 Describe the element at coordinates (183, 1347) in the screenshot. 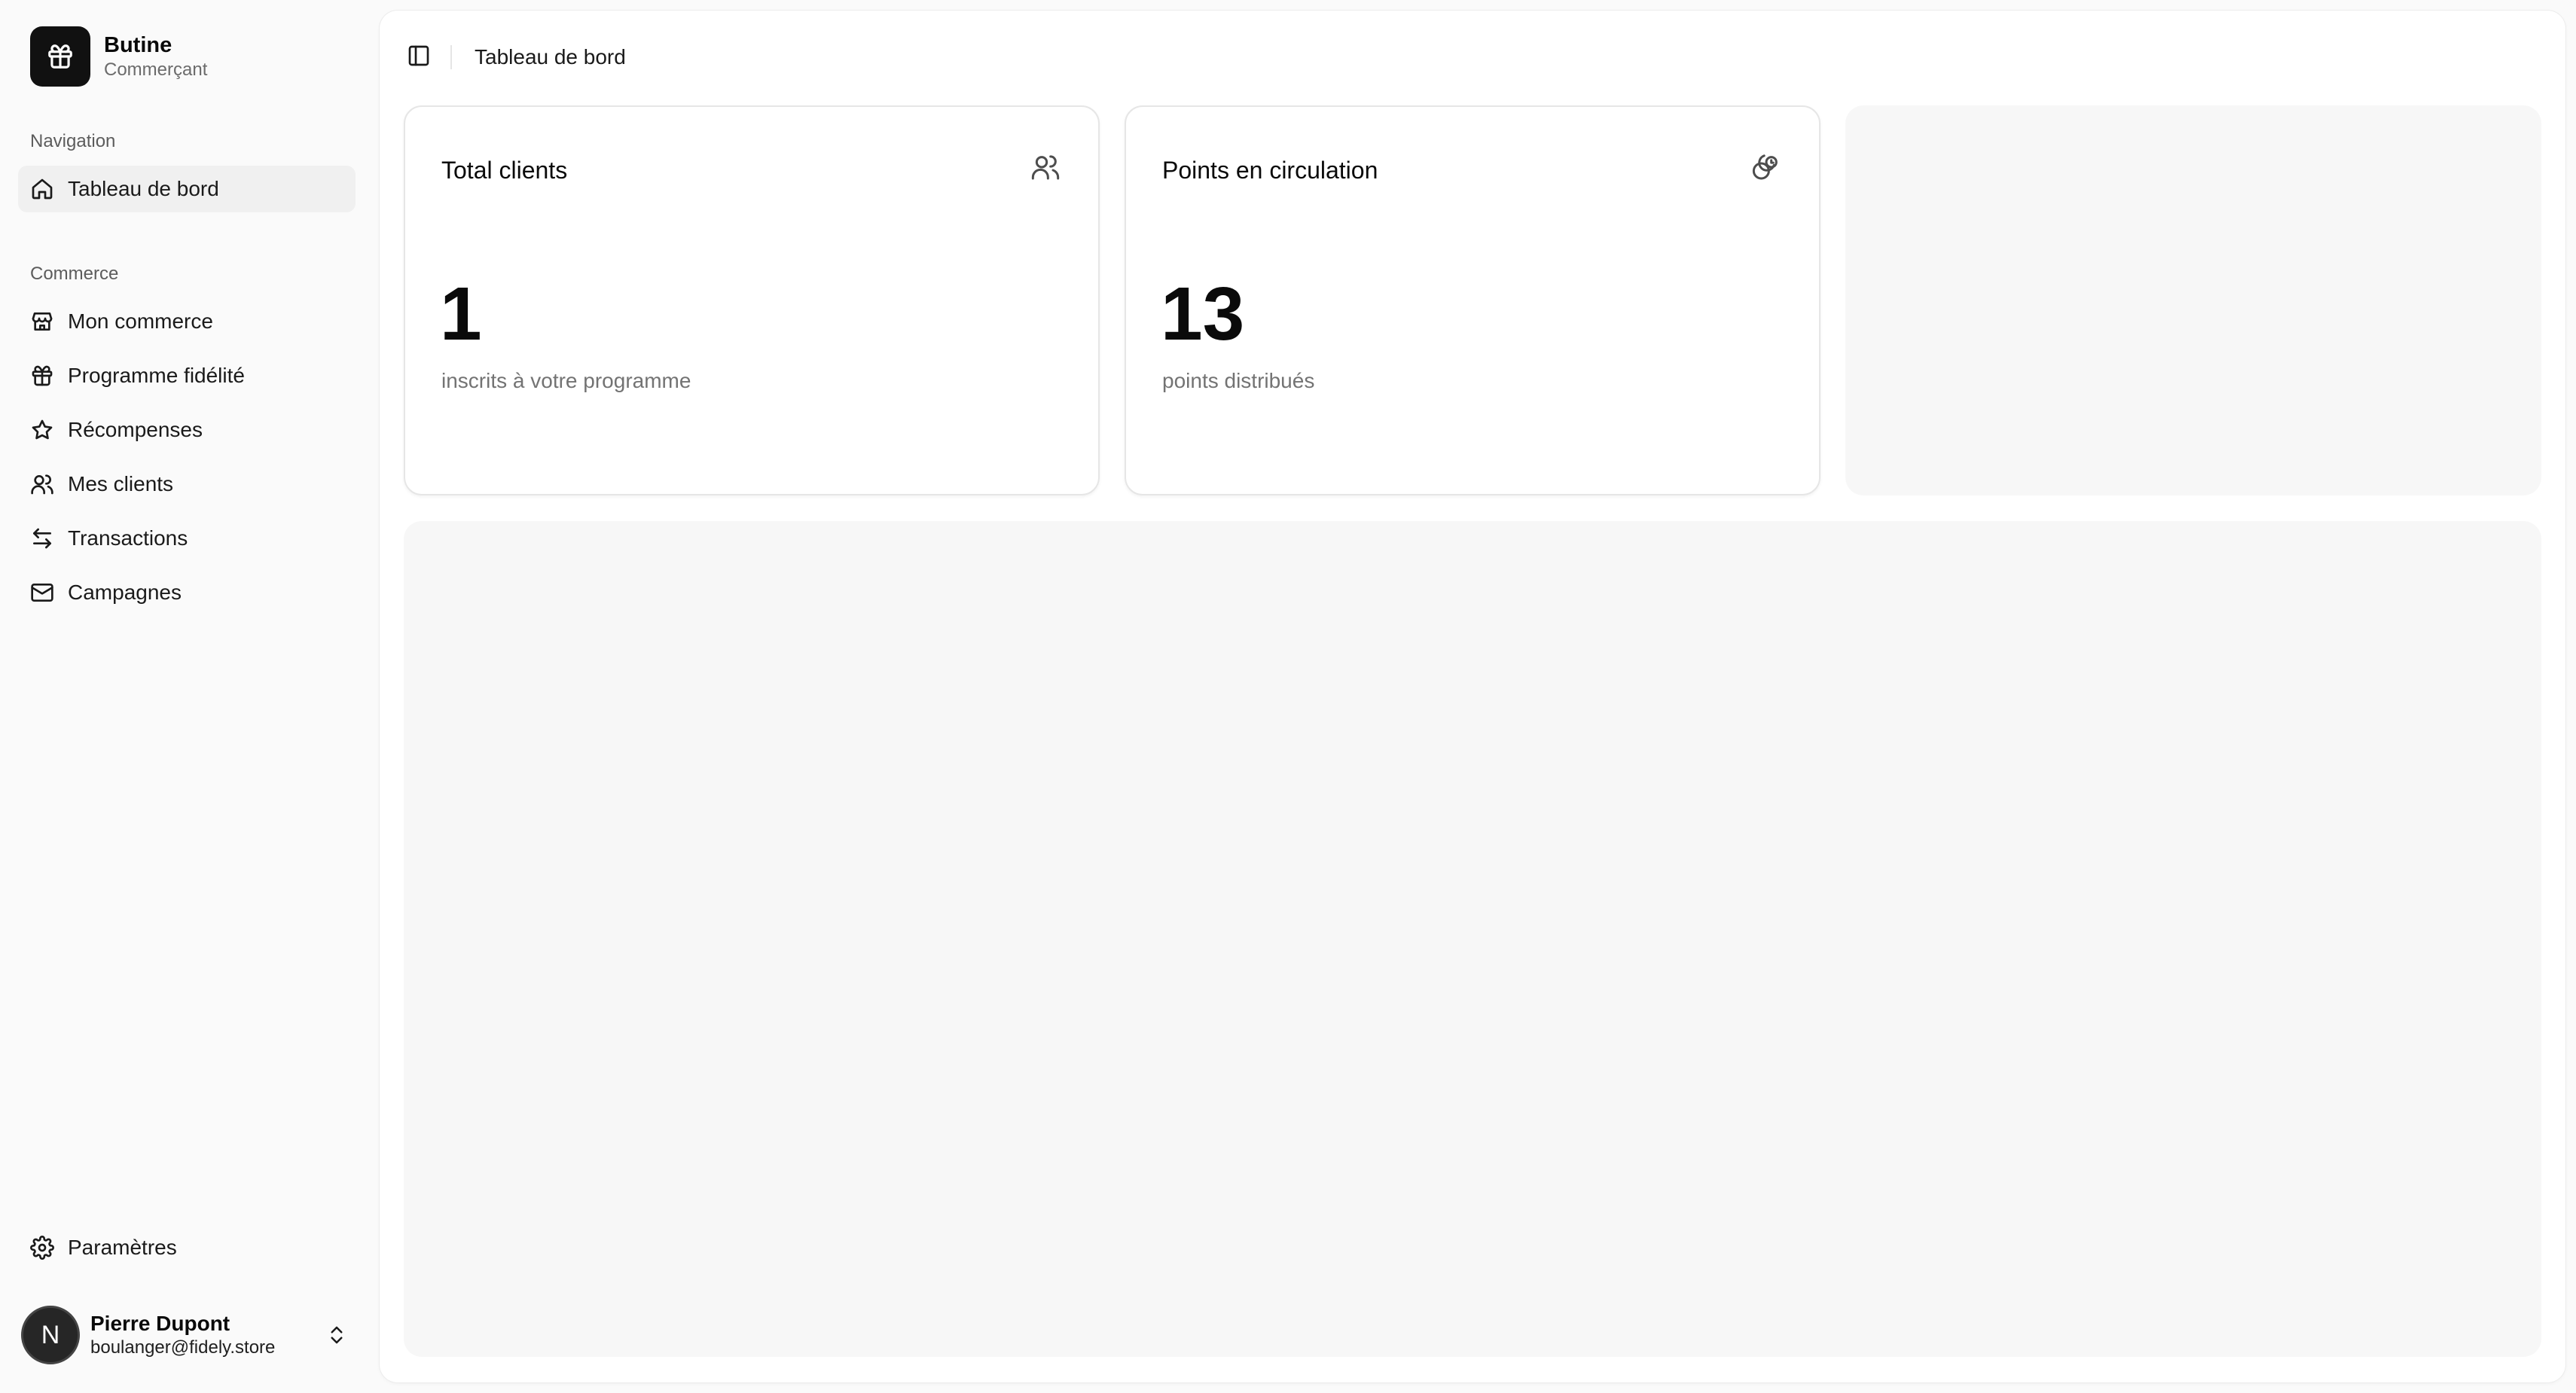

I see `user-email: boulanger@fidely.store` at that location.